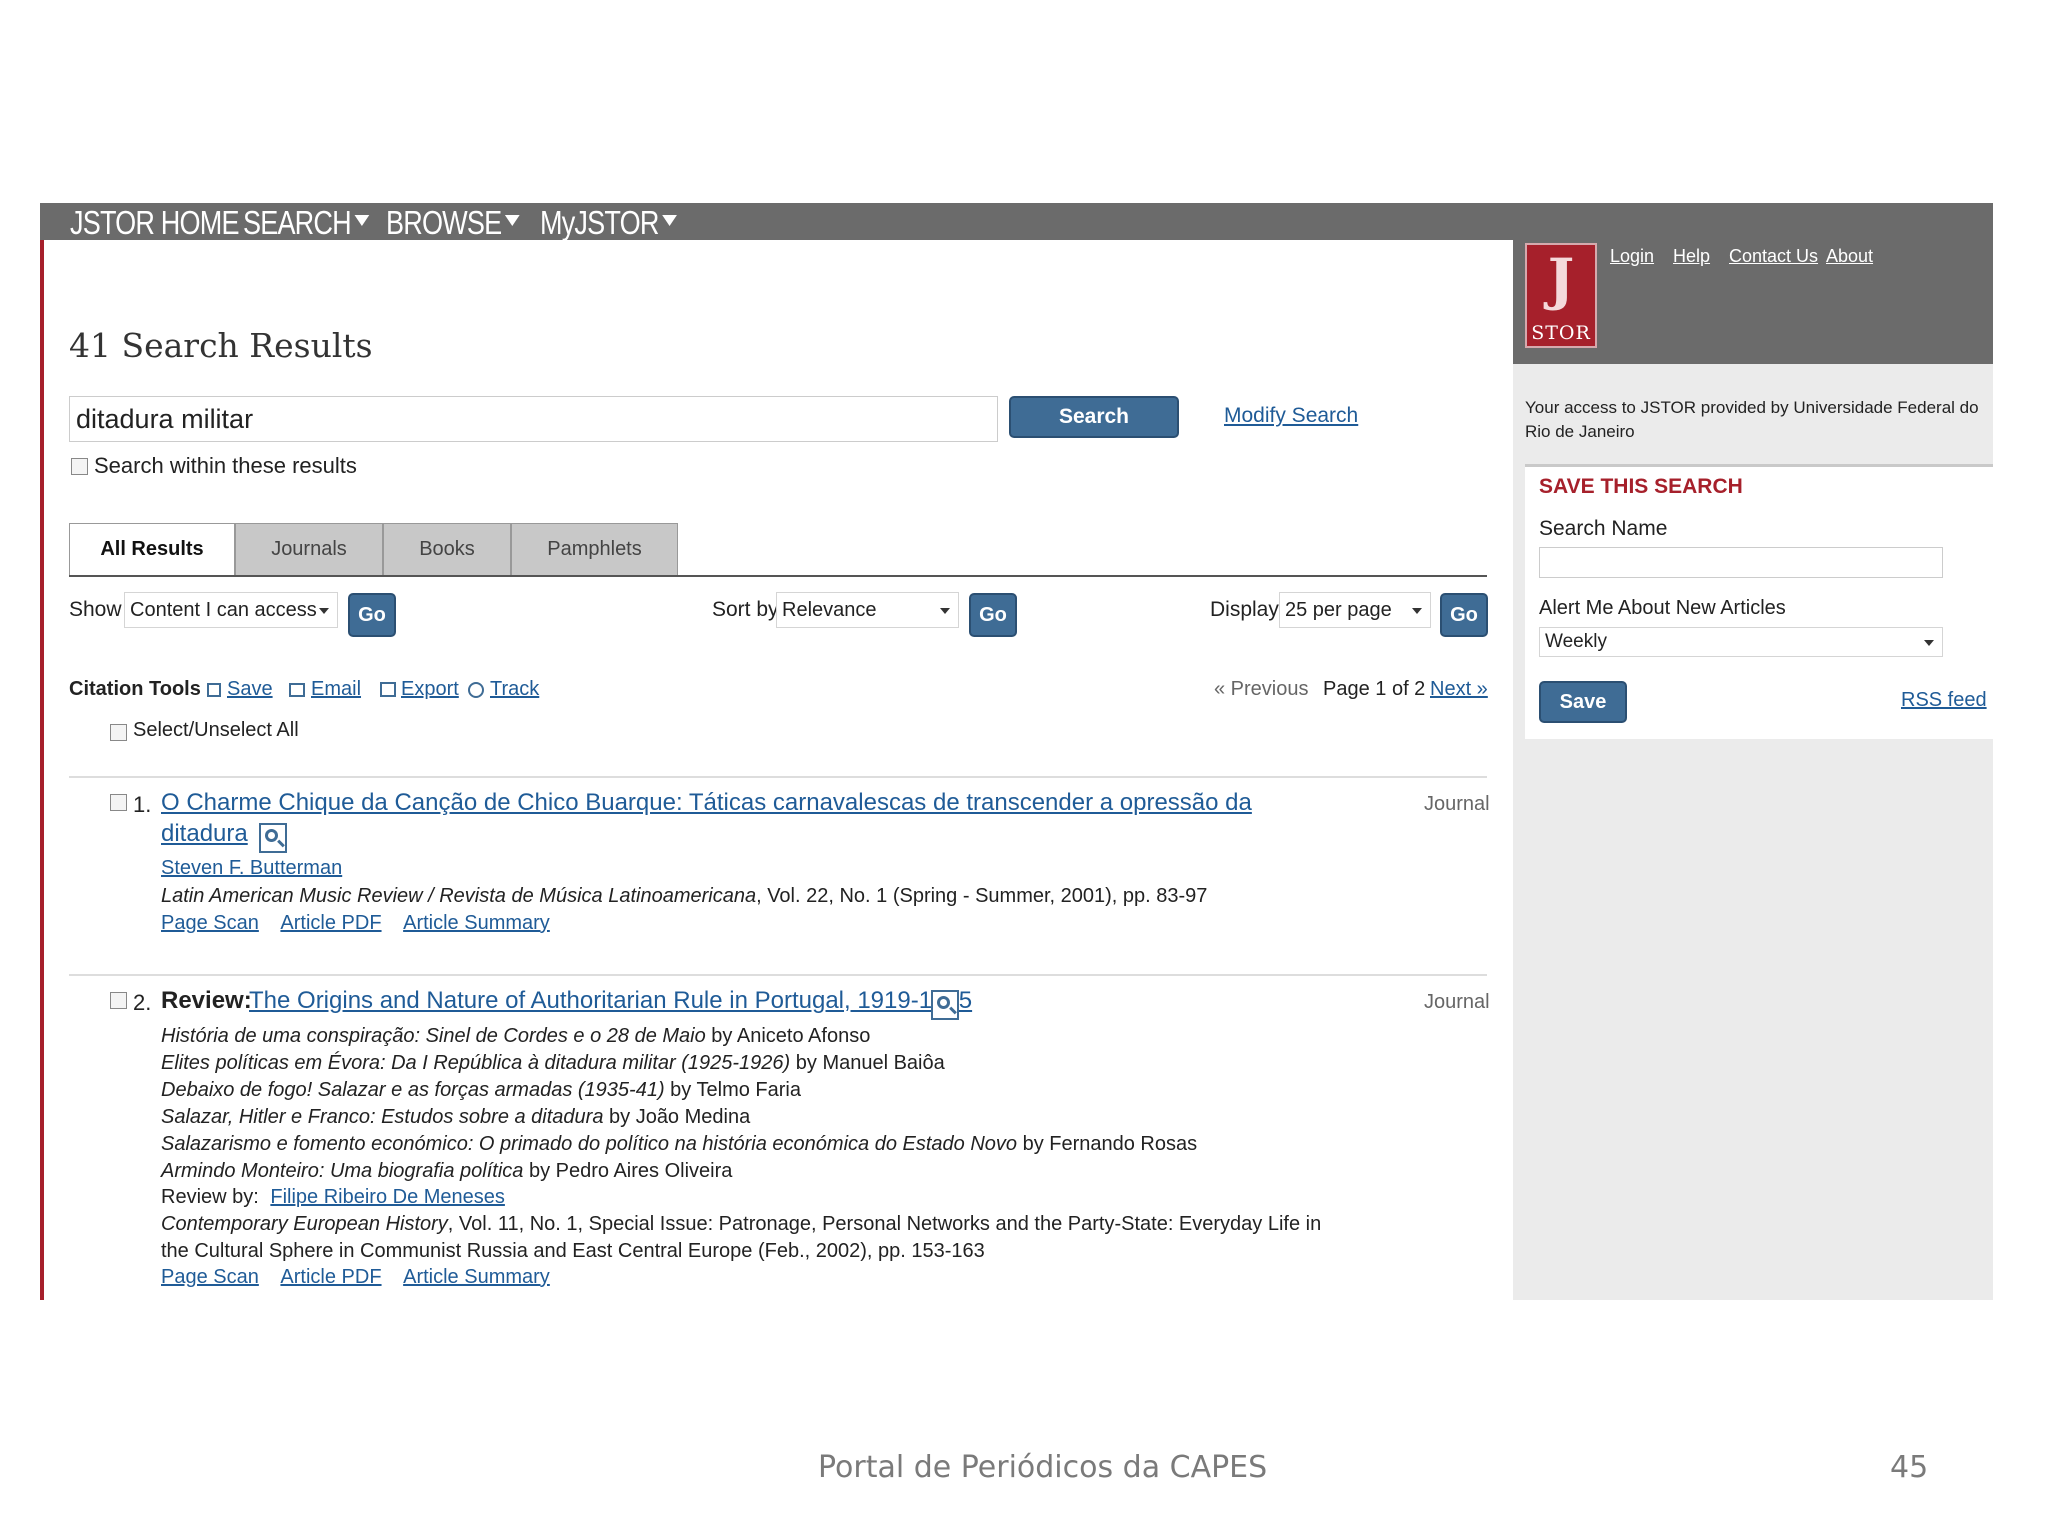 Image resolution: width=2048 pixels, height=1536 pixels. What do you see at coordinates (514, 689) in the screenshot?
I see `citation-track-link: Track` at bounding box center [514, 689].